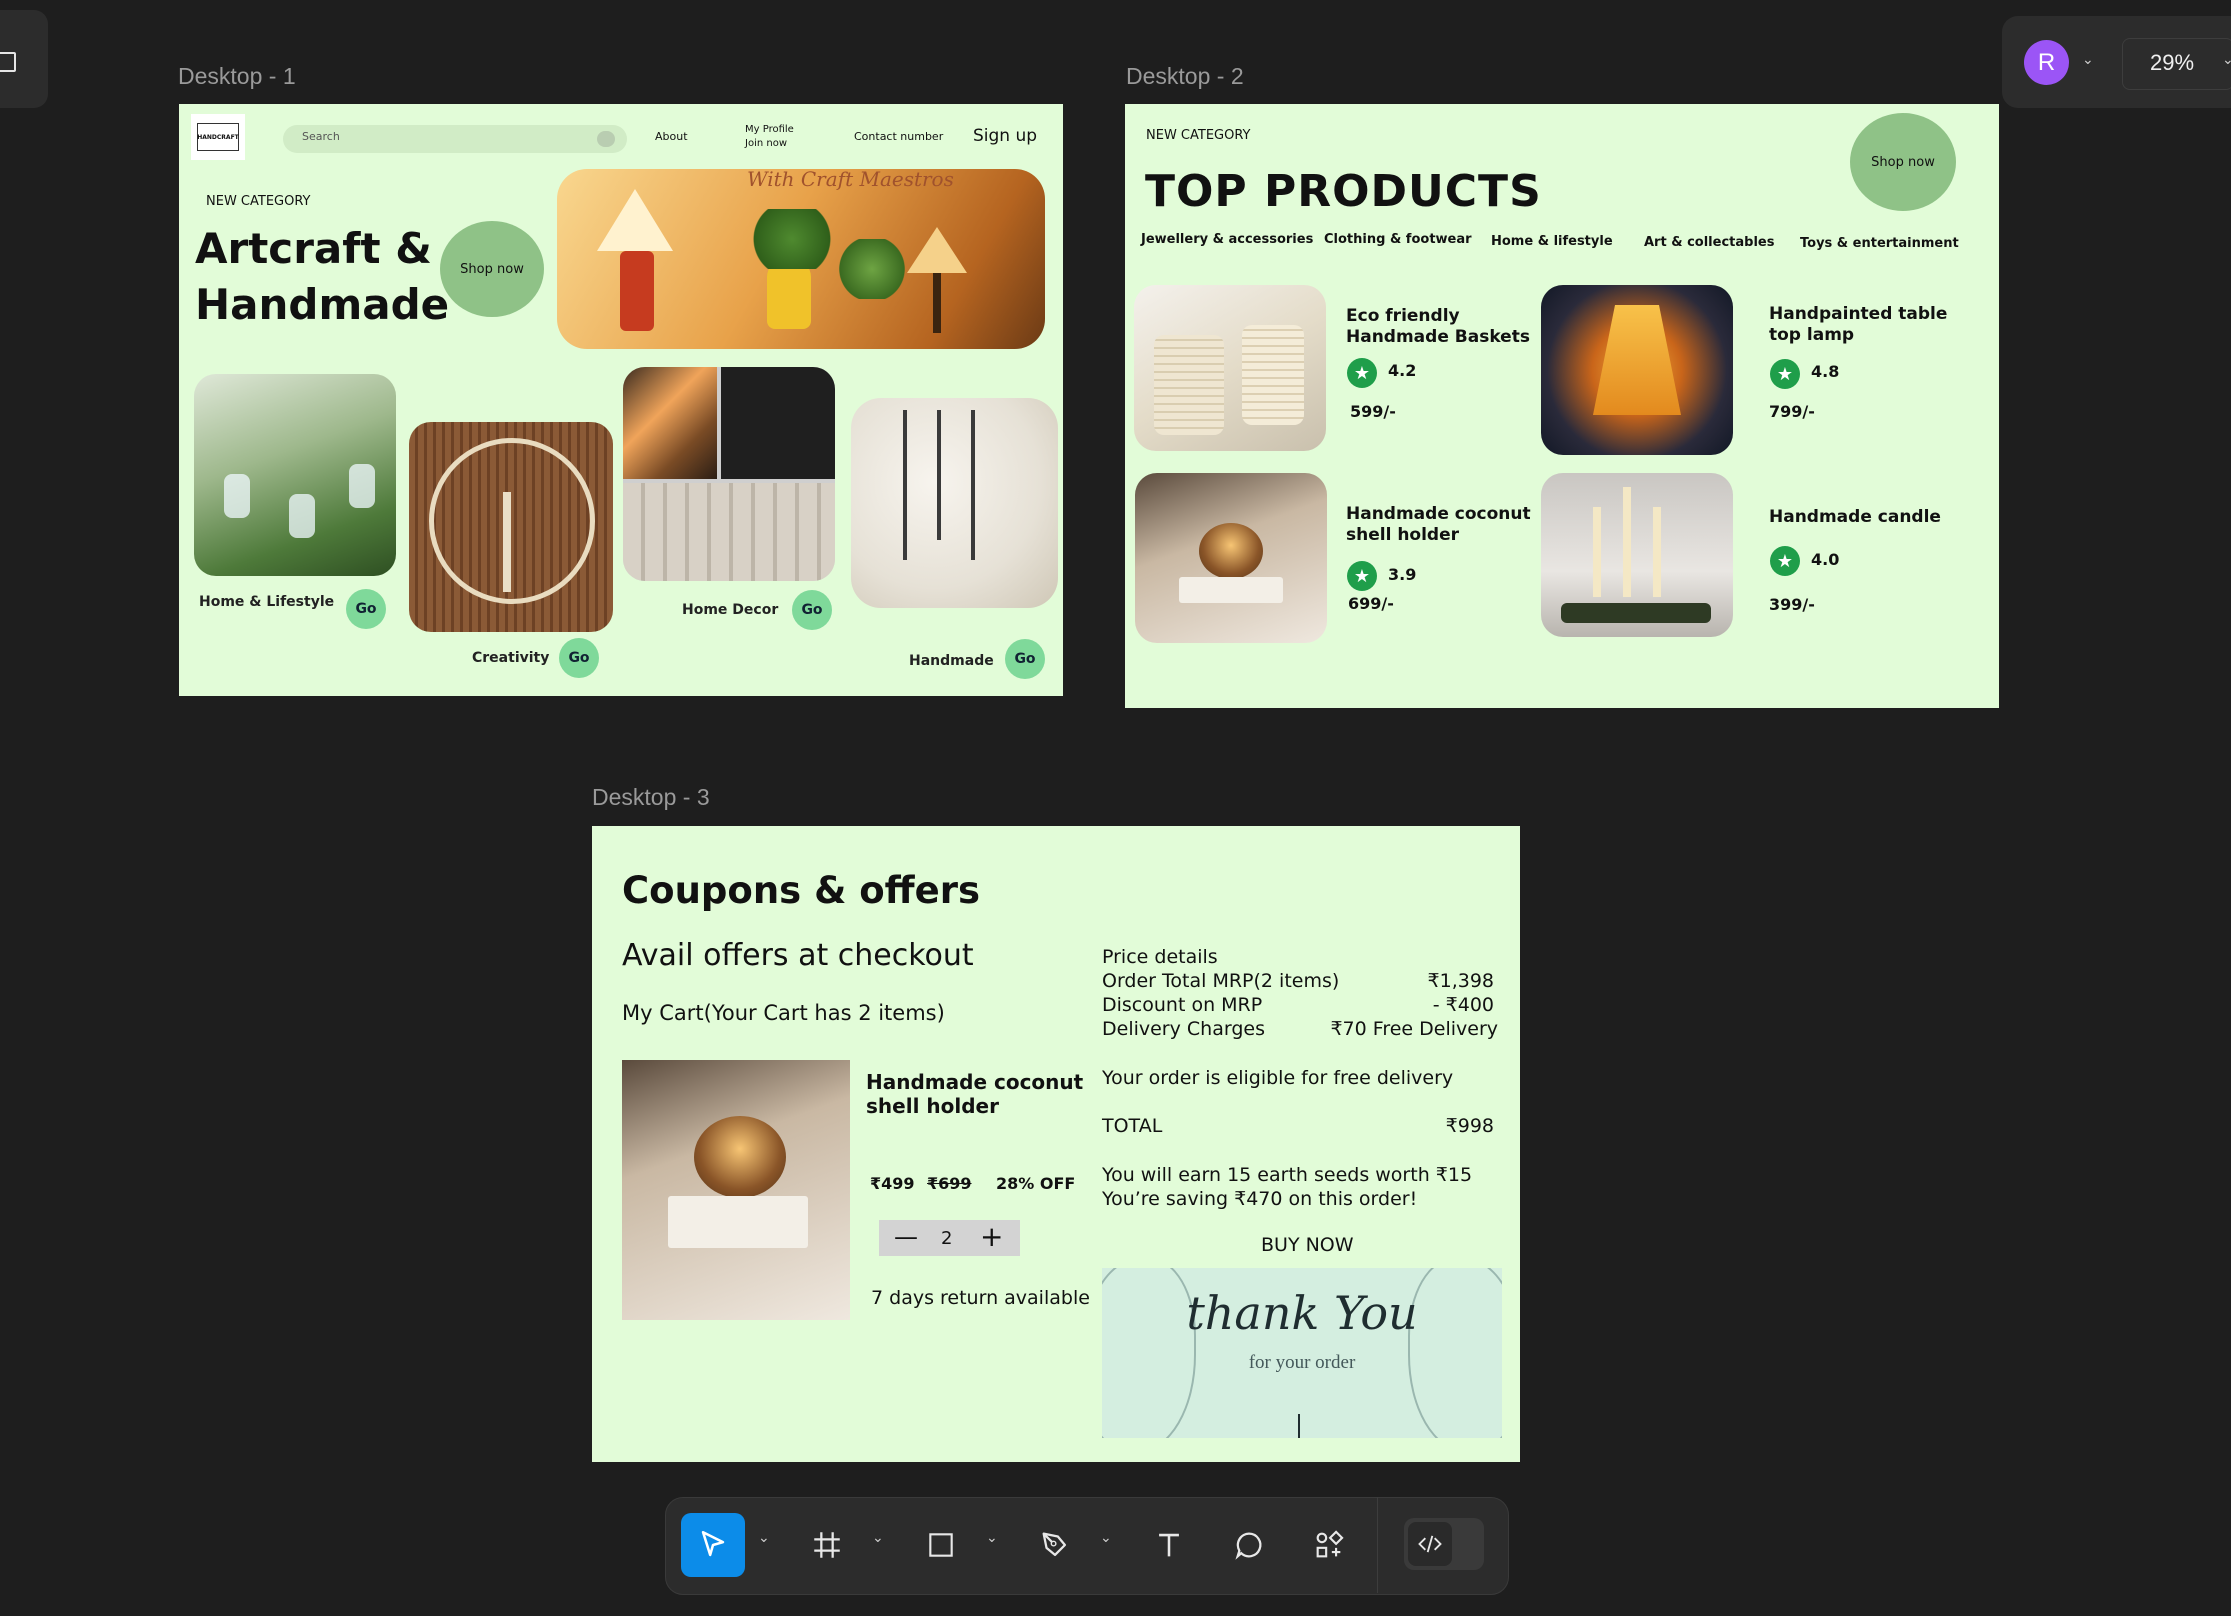 Image resolution: width=2231 pixels, height=1616 pixels. I want to click on category-art: Art & collectables, so click(1709, 242).